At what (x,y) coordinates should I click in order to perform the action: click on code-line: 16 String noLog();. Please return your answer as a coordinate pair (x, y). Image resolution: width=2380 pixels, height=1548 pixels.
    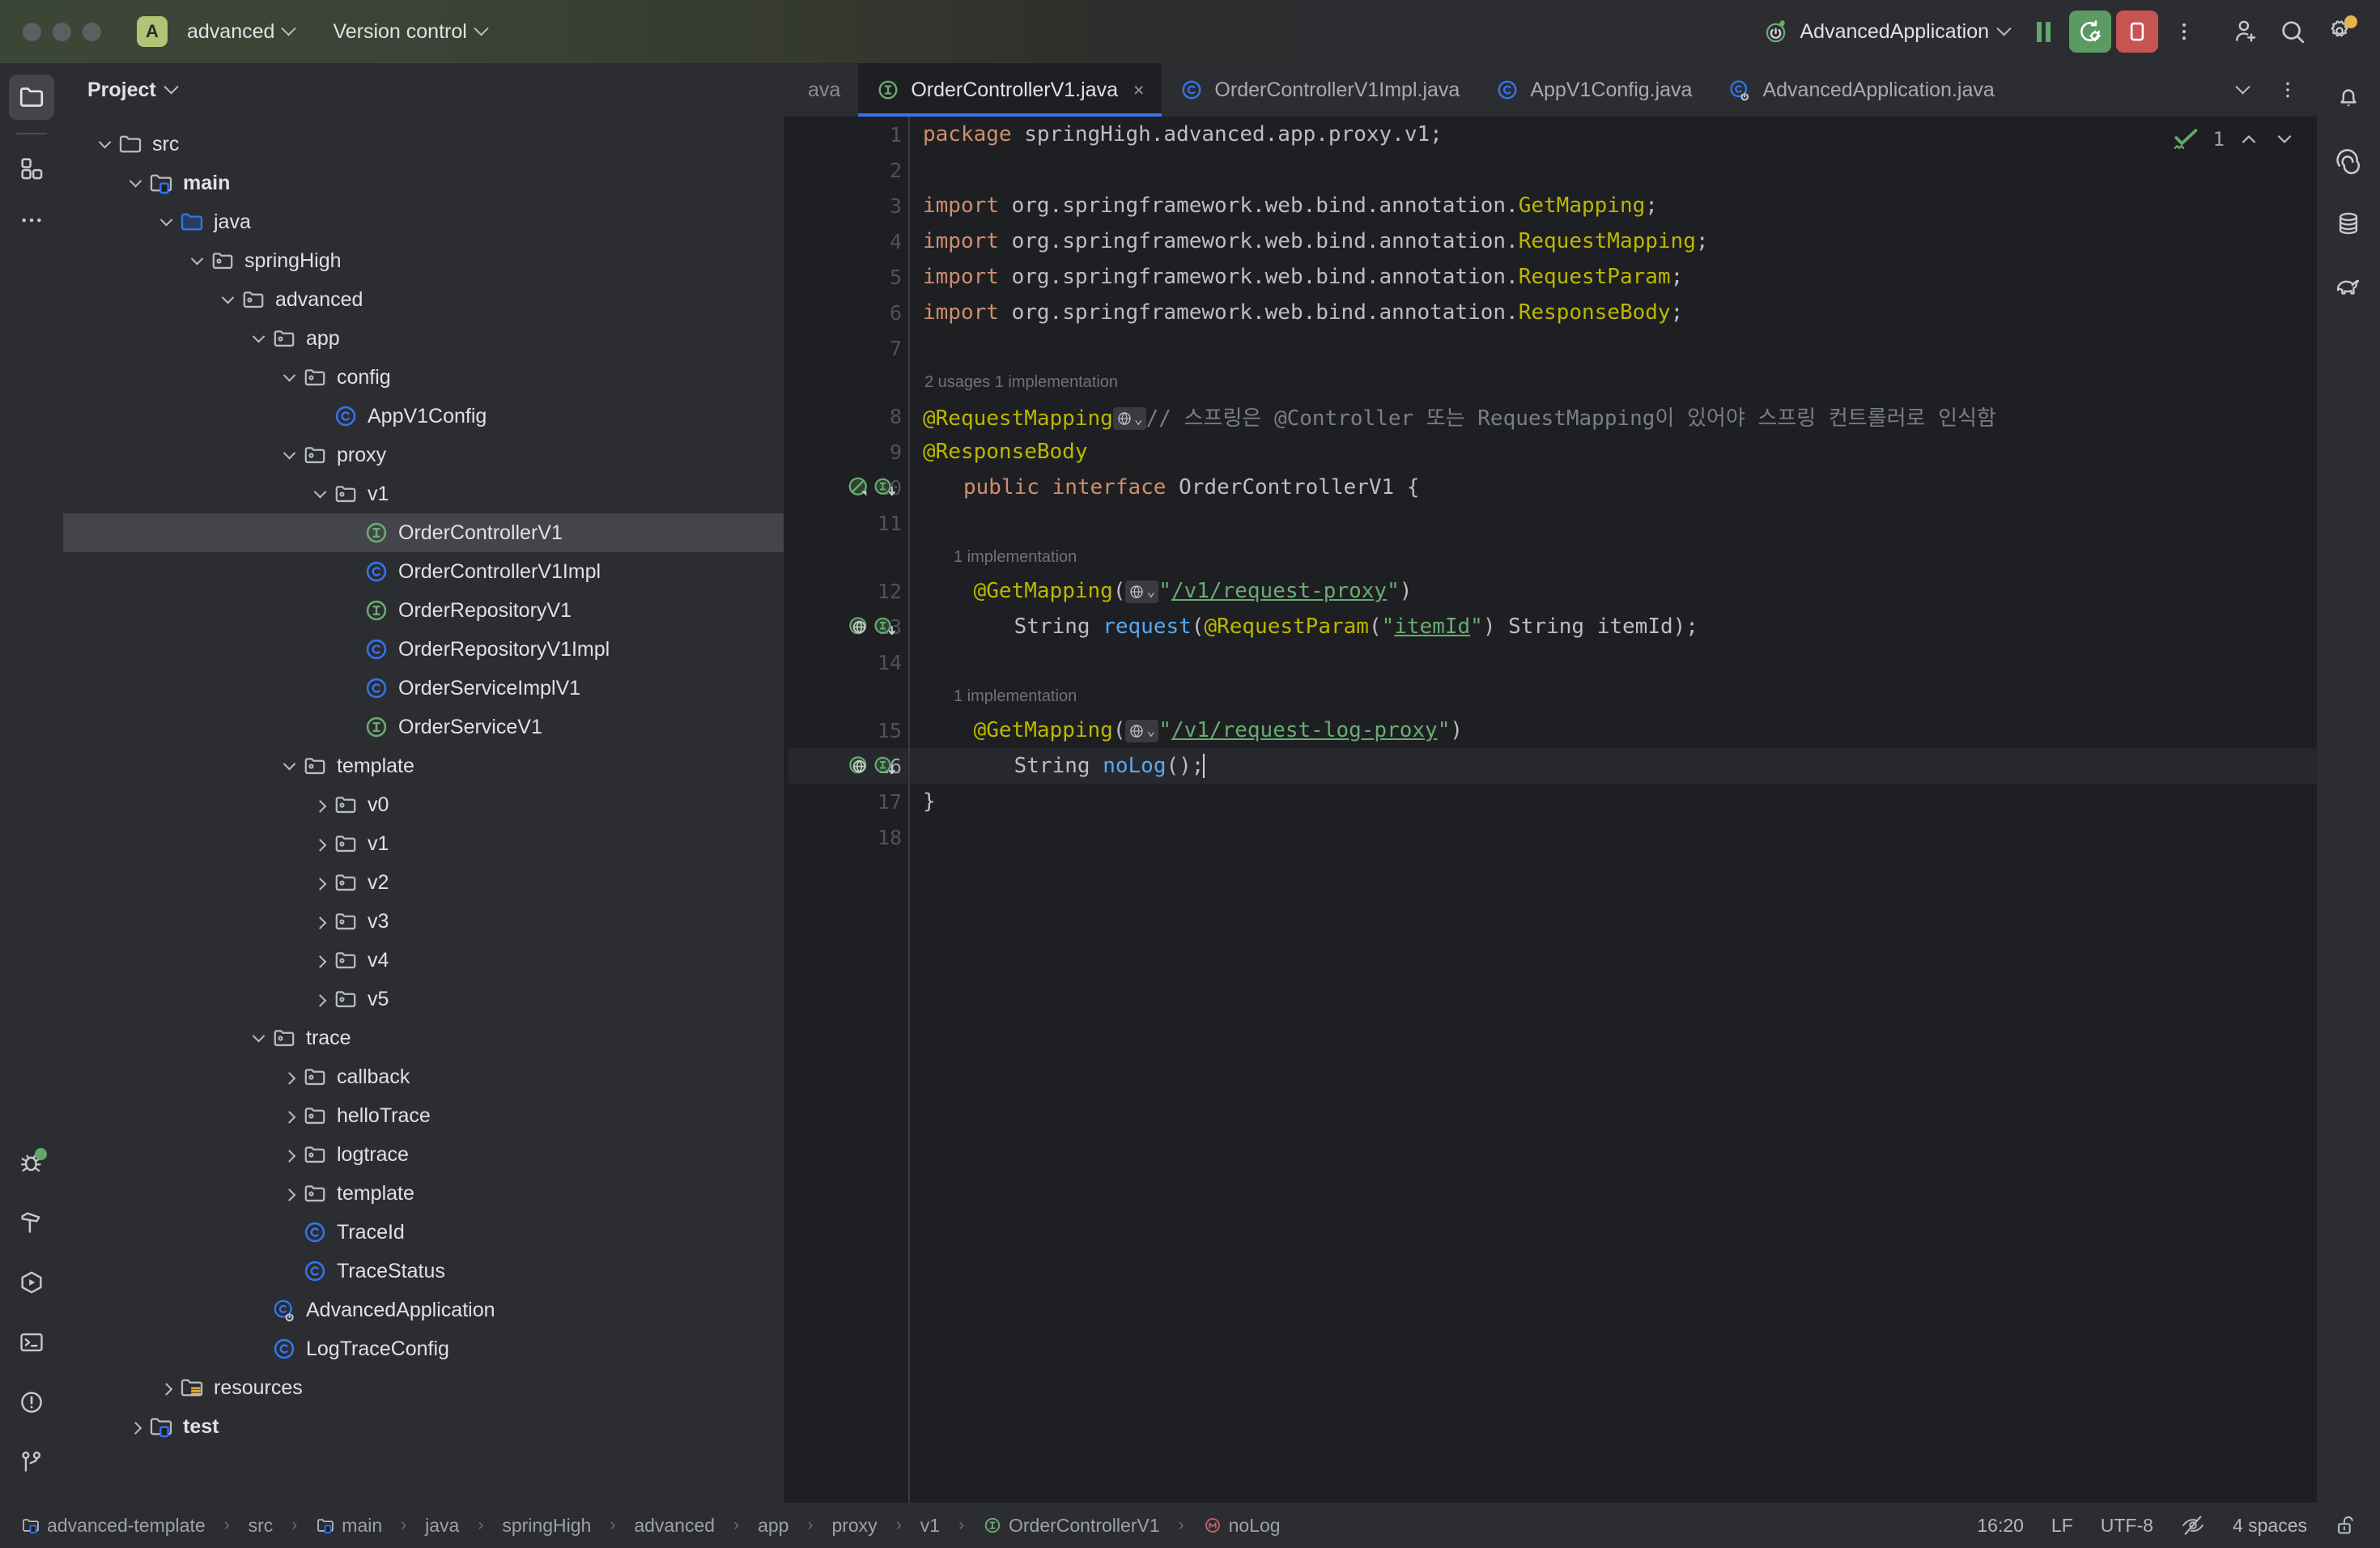
    Looking at the image, I should click on (1553, 766).